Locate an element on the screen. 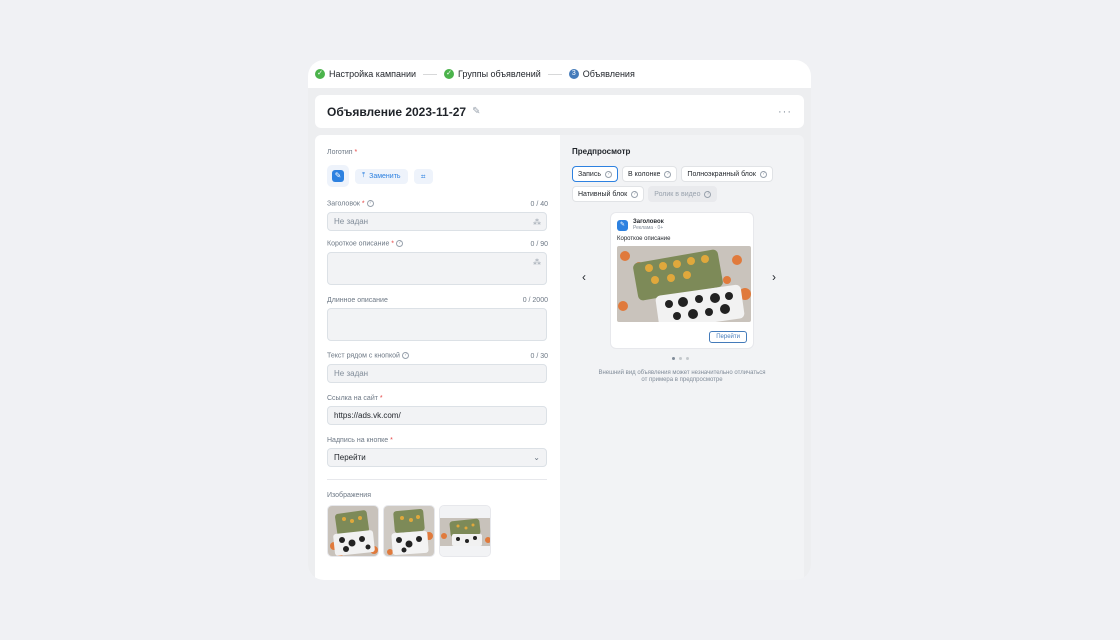 The width and height of the screenshot is (1120, 640). images-field: Изображения is located at coordinates (437, 523).